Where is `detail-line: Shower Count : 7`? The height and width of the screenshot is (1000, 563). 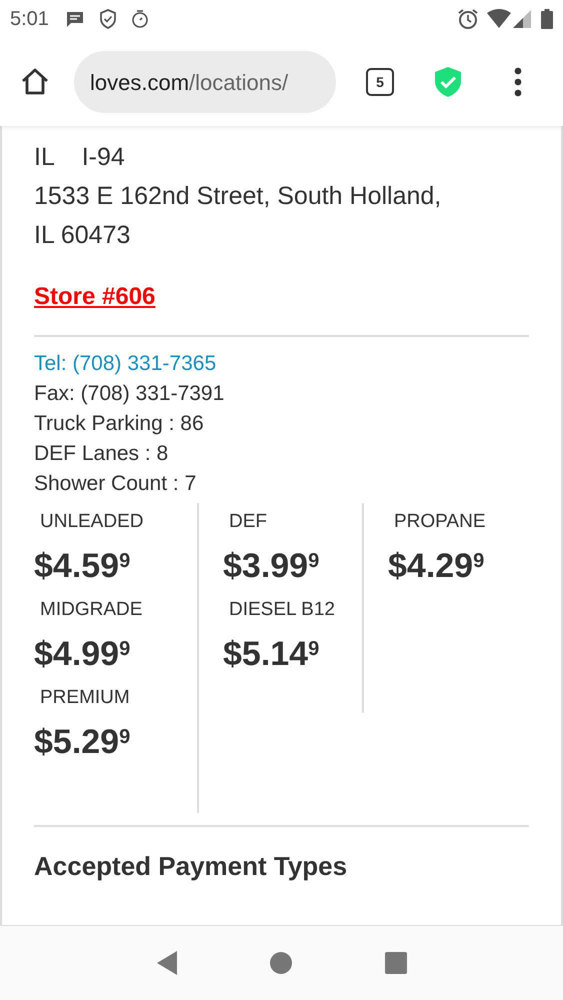
detail-line: Shower Count : 7 is located at coordinates (116, 484).